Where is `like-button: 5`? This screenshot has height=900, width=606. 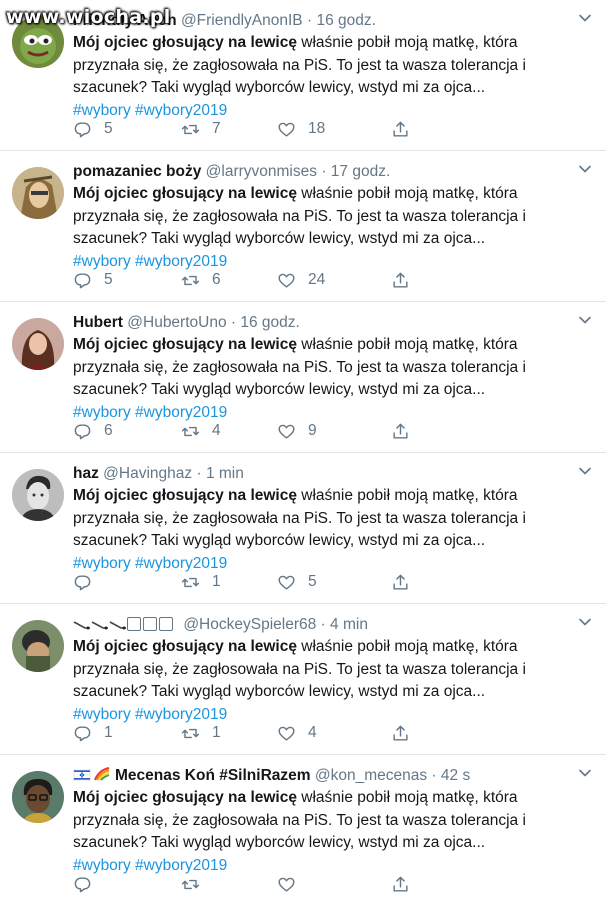
like-button: 5 is located at coordinates (297, 582).